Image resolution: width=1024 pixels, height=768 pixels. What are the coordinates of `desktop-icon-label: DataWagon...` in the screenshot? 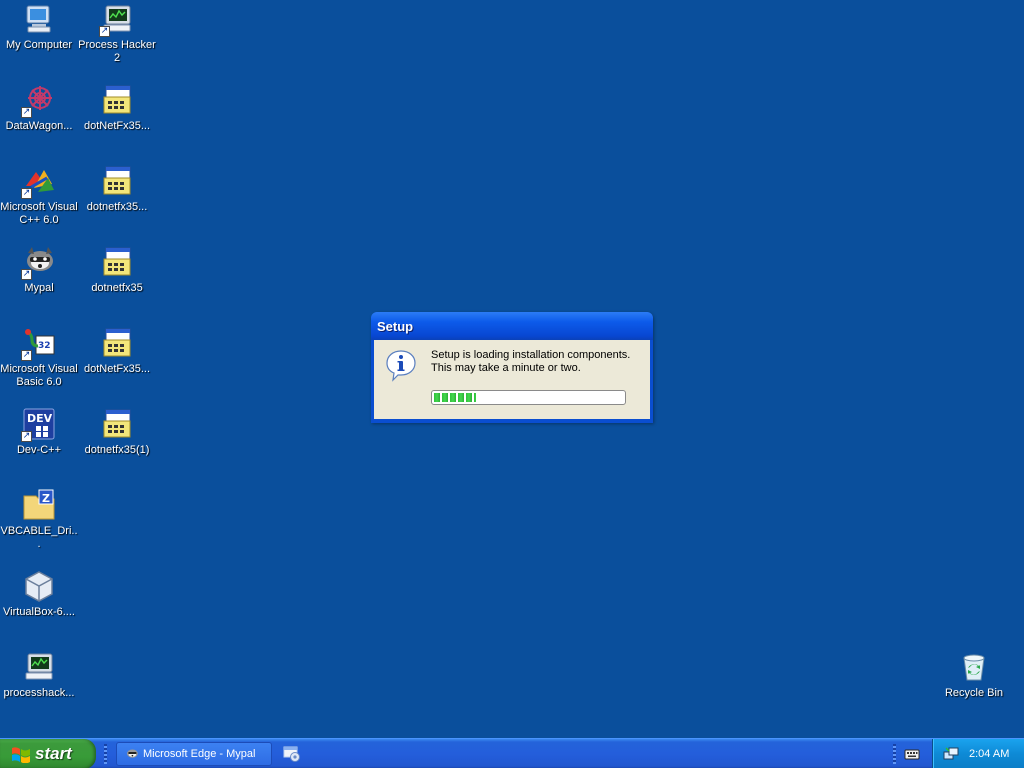 It's located at (39, 126).